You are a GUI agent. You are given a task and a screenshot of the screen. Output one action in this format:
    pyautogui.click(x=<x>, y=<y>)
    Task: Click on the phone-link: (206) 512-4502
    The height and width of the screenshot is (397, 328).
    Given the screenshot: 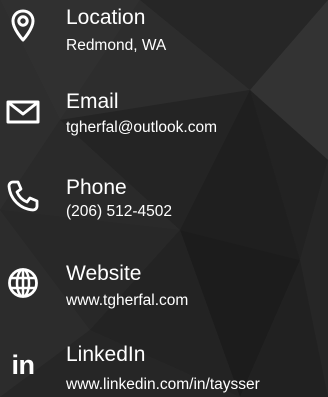 What is the action you would take?
    pyautogui.click(x=119, y=212)
    